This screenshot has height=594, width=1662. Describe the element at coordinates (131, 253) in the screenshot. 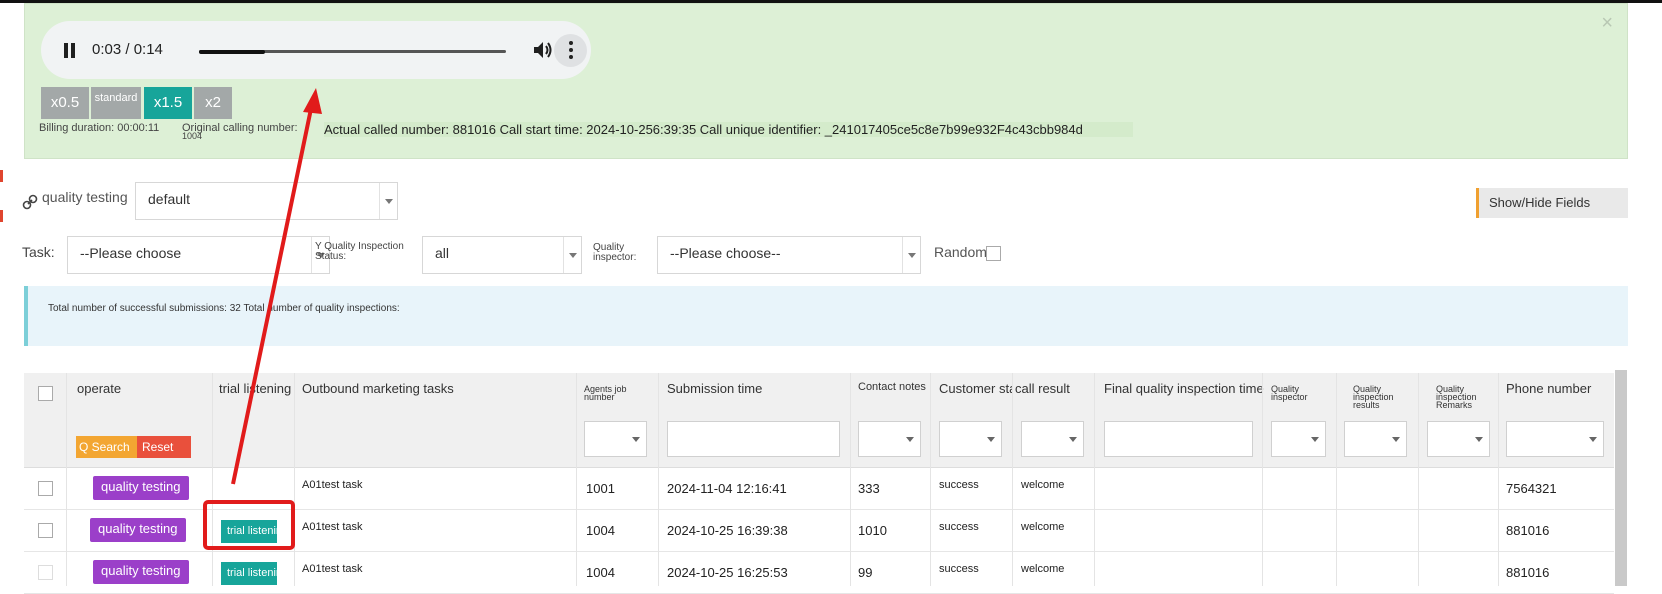

I see `task-select-value: --Please choose` at that location.